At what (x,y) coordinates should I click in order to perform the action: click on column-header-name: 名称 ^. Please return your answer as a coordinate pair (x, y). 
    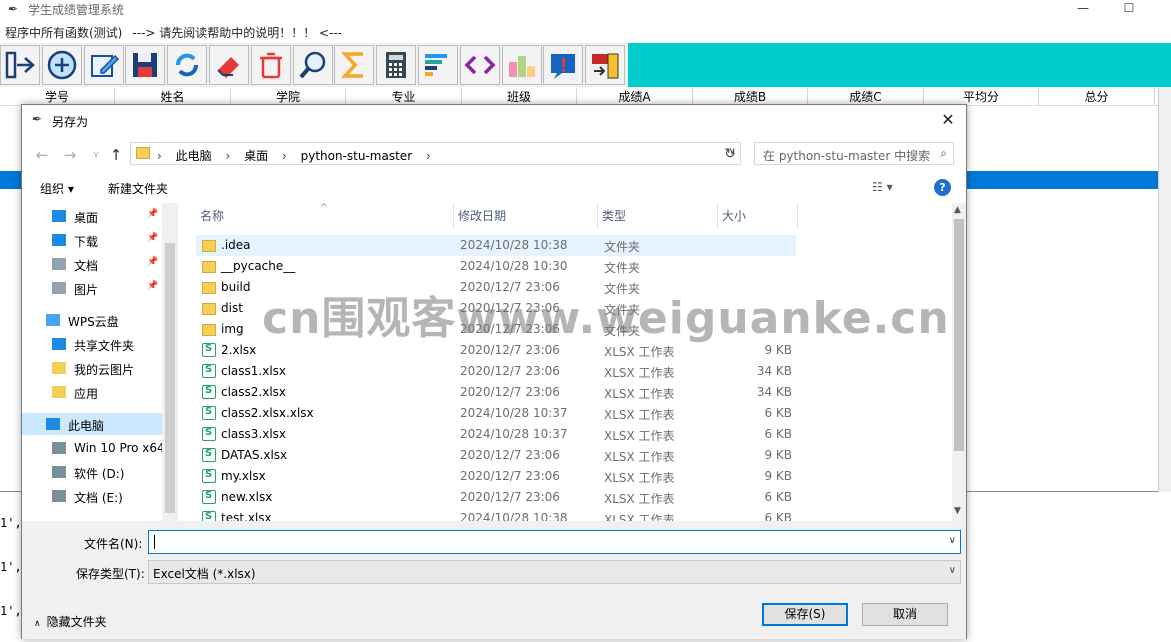
    Looking at the image, I should click on (325, 216).